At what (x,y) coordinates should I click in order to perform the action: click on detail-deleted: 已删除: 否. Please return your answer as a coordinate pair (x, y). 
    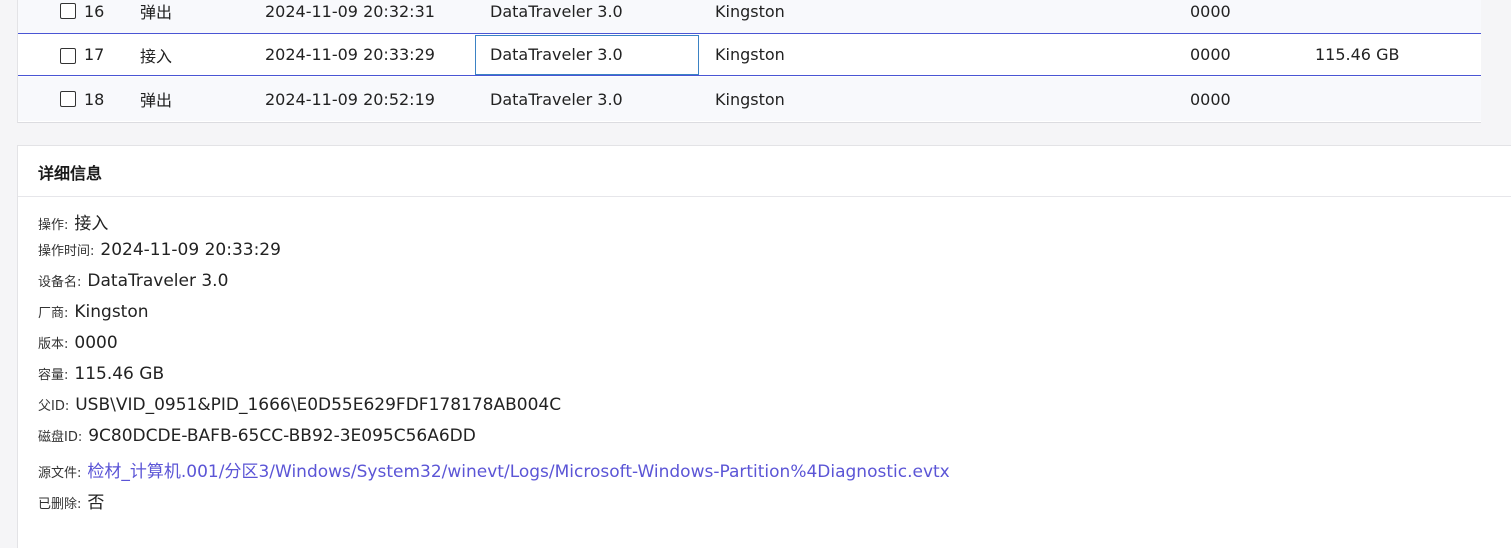
    Looking at the image, I should click on (71, 500).